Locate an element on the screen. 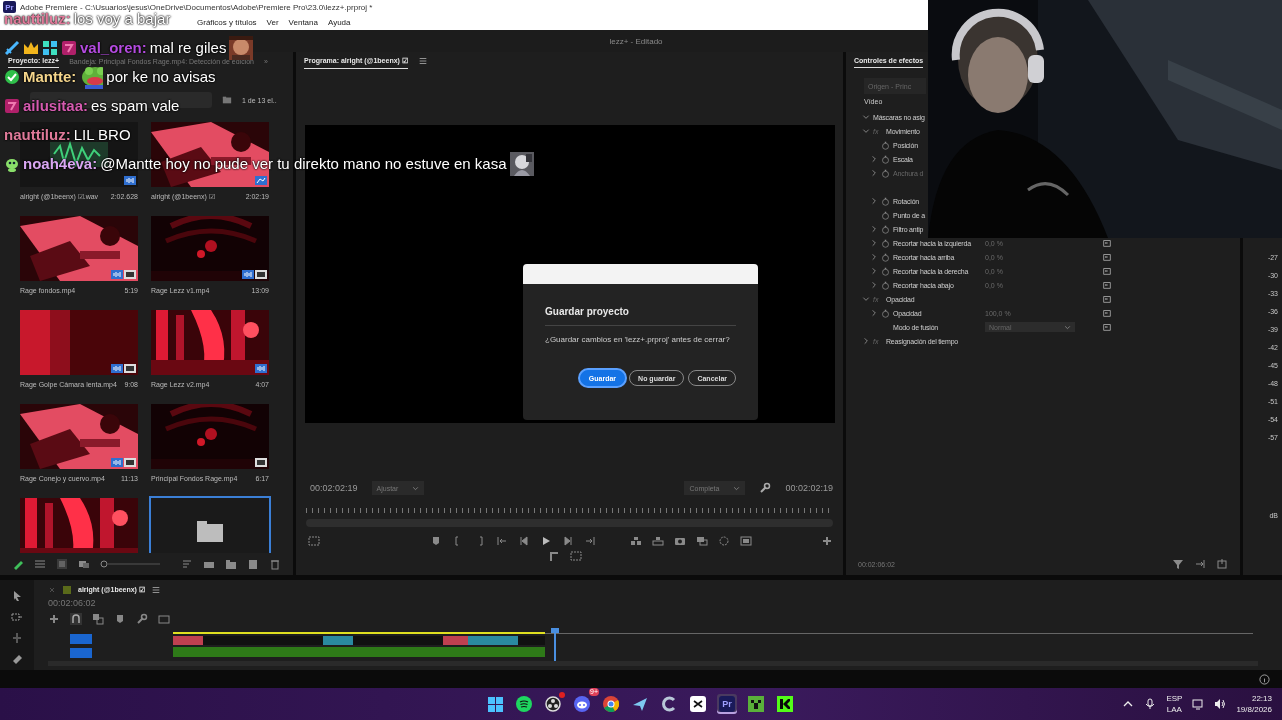 The image size is (1282, 720). step-back-icon is located at coordinates (524, 541).